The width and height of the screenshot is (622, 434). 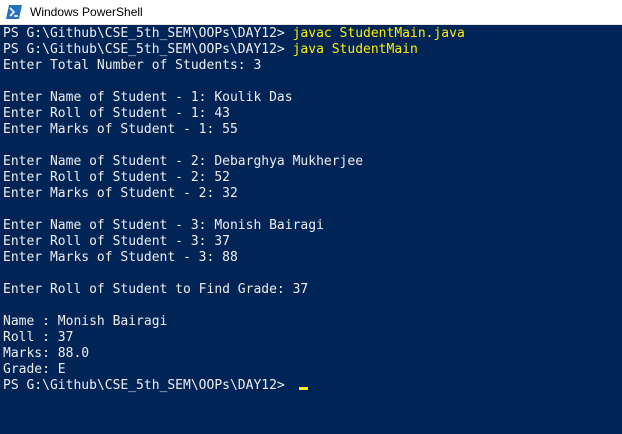 I want to click on output-text: Enter Marks of Student - 3: 88, so click(x=120, y=257).